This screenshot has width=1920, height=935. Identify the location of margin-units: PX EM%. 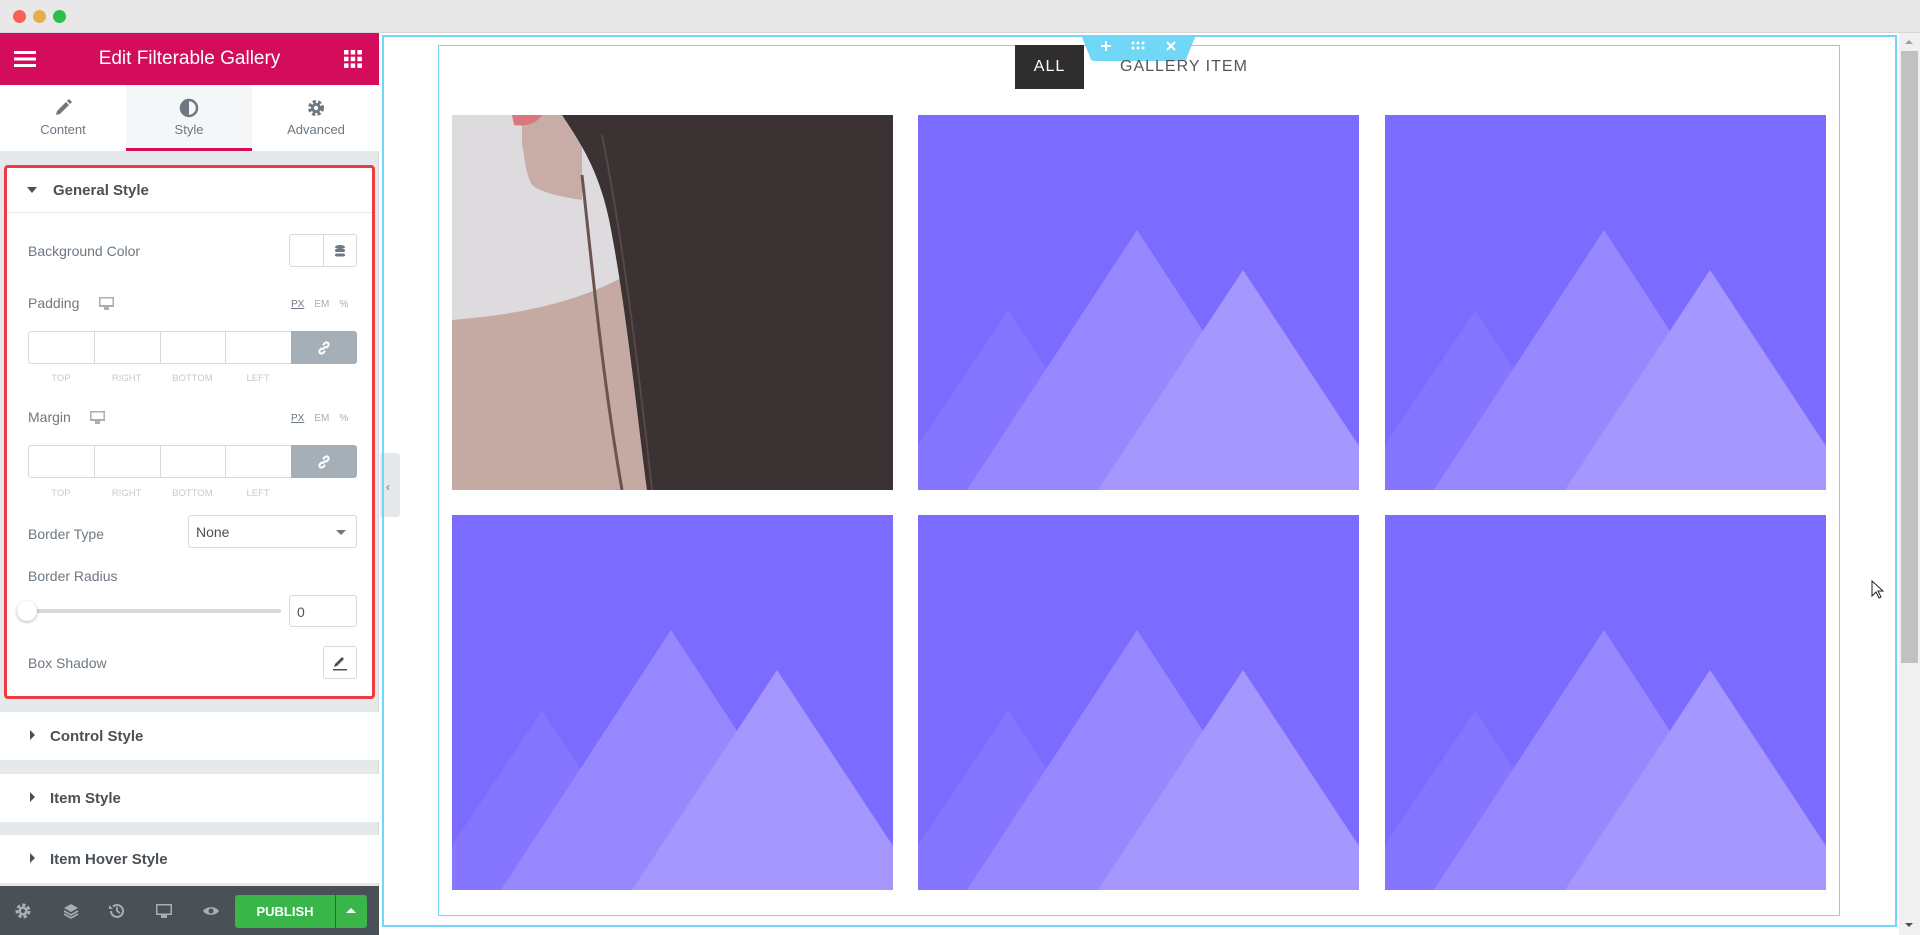
(314, 418).